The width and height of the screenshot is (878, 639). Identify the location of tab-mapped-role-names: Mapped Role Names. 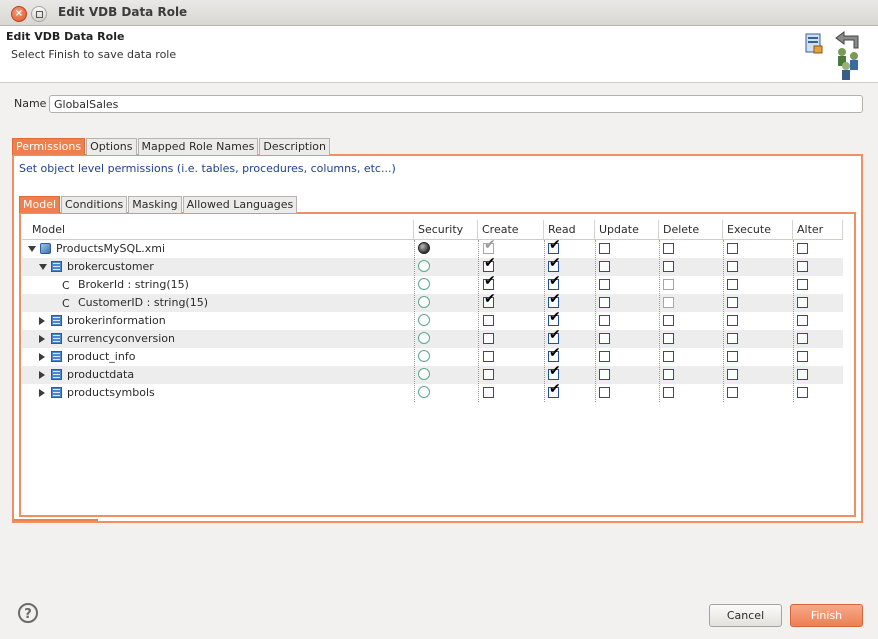
(198, 146).